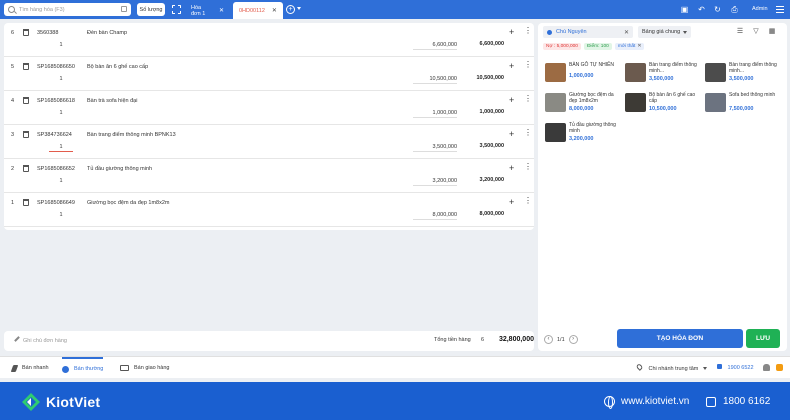 This screenshot has width=790, height=420. Describe the element at coordinates (740, 32) in the screenshot. I see `list-add-icon: ☰` at that location.